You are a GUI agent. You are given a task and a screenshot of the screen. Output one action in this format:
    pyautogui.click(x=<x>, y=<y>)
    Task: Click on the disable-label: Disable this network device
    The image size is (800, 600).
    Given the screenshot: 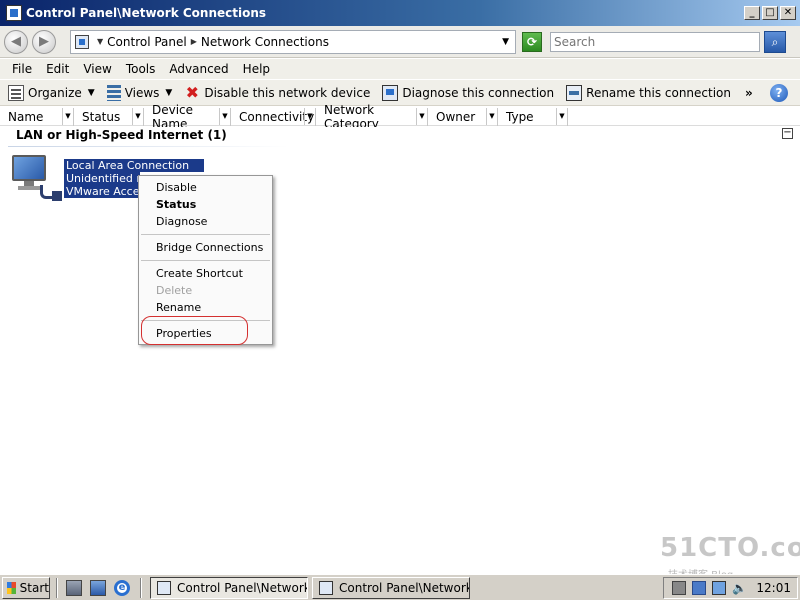 What is the action you would take?
    pyautogui.click(x=287, y=92)
    